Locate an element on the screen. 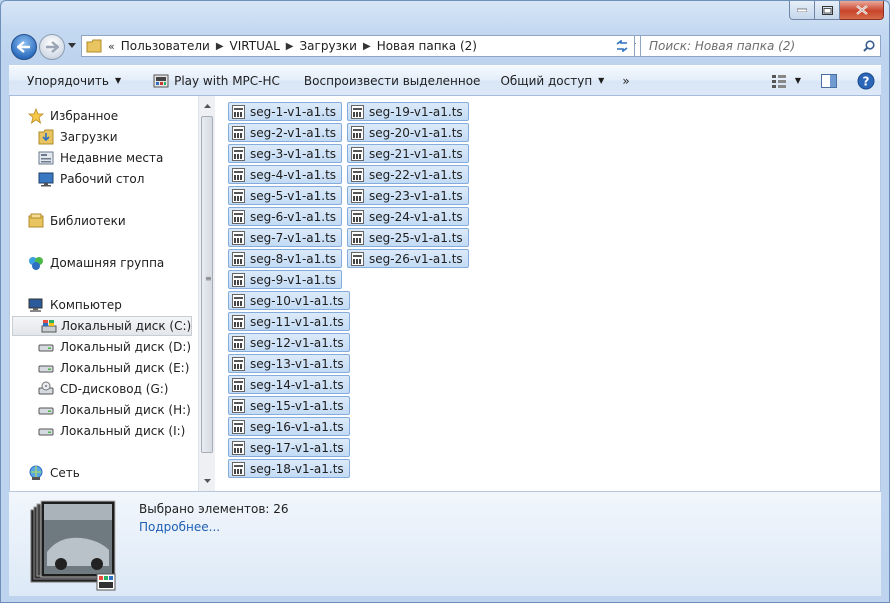 This screenshot has width=890, height=603. search-placeholder: Поиск: Новая папка (2) is located at coordinates (722, 46).